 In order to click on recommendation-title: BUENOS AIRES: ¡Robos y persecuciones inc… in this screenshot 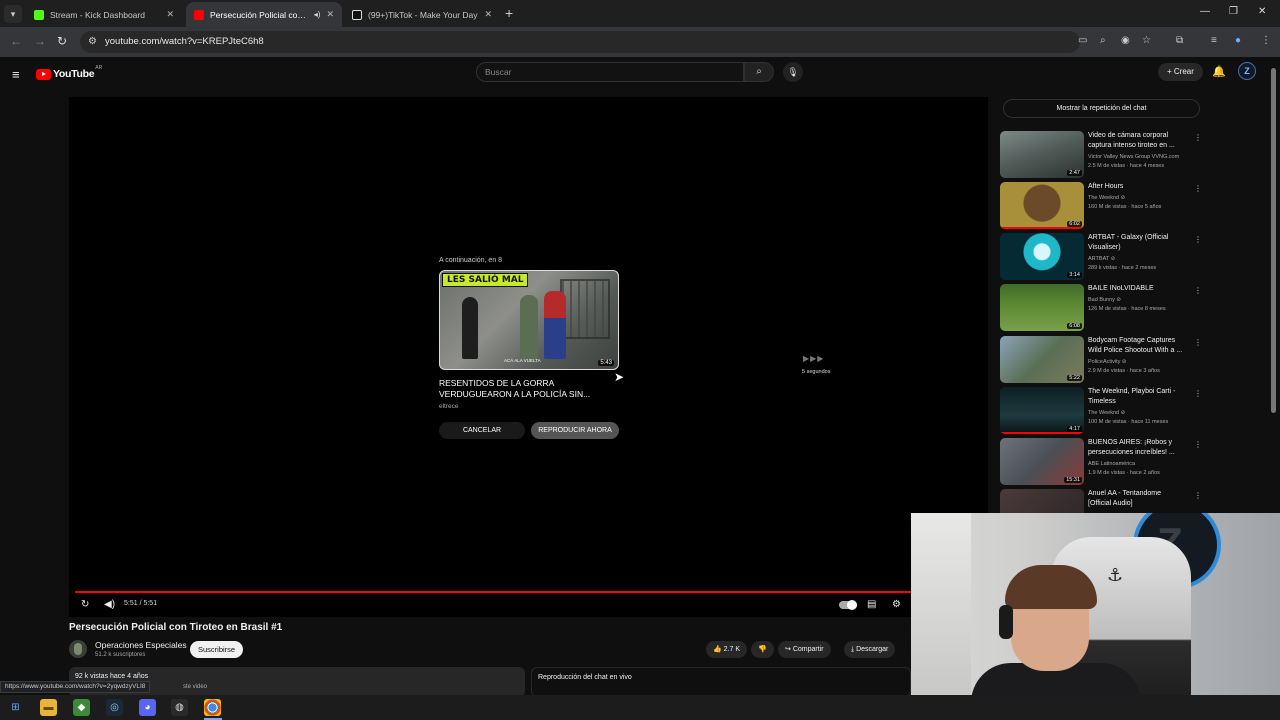, I will do `click(1137, 447)`.